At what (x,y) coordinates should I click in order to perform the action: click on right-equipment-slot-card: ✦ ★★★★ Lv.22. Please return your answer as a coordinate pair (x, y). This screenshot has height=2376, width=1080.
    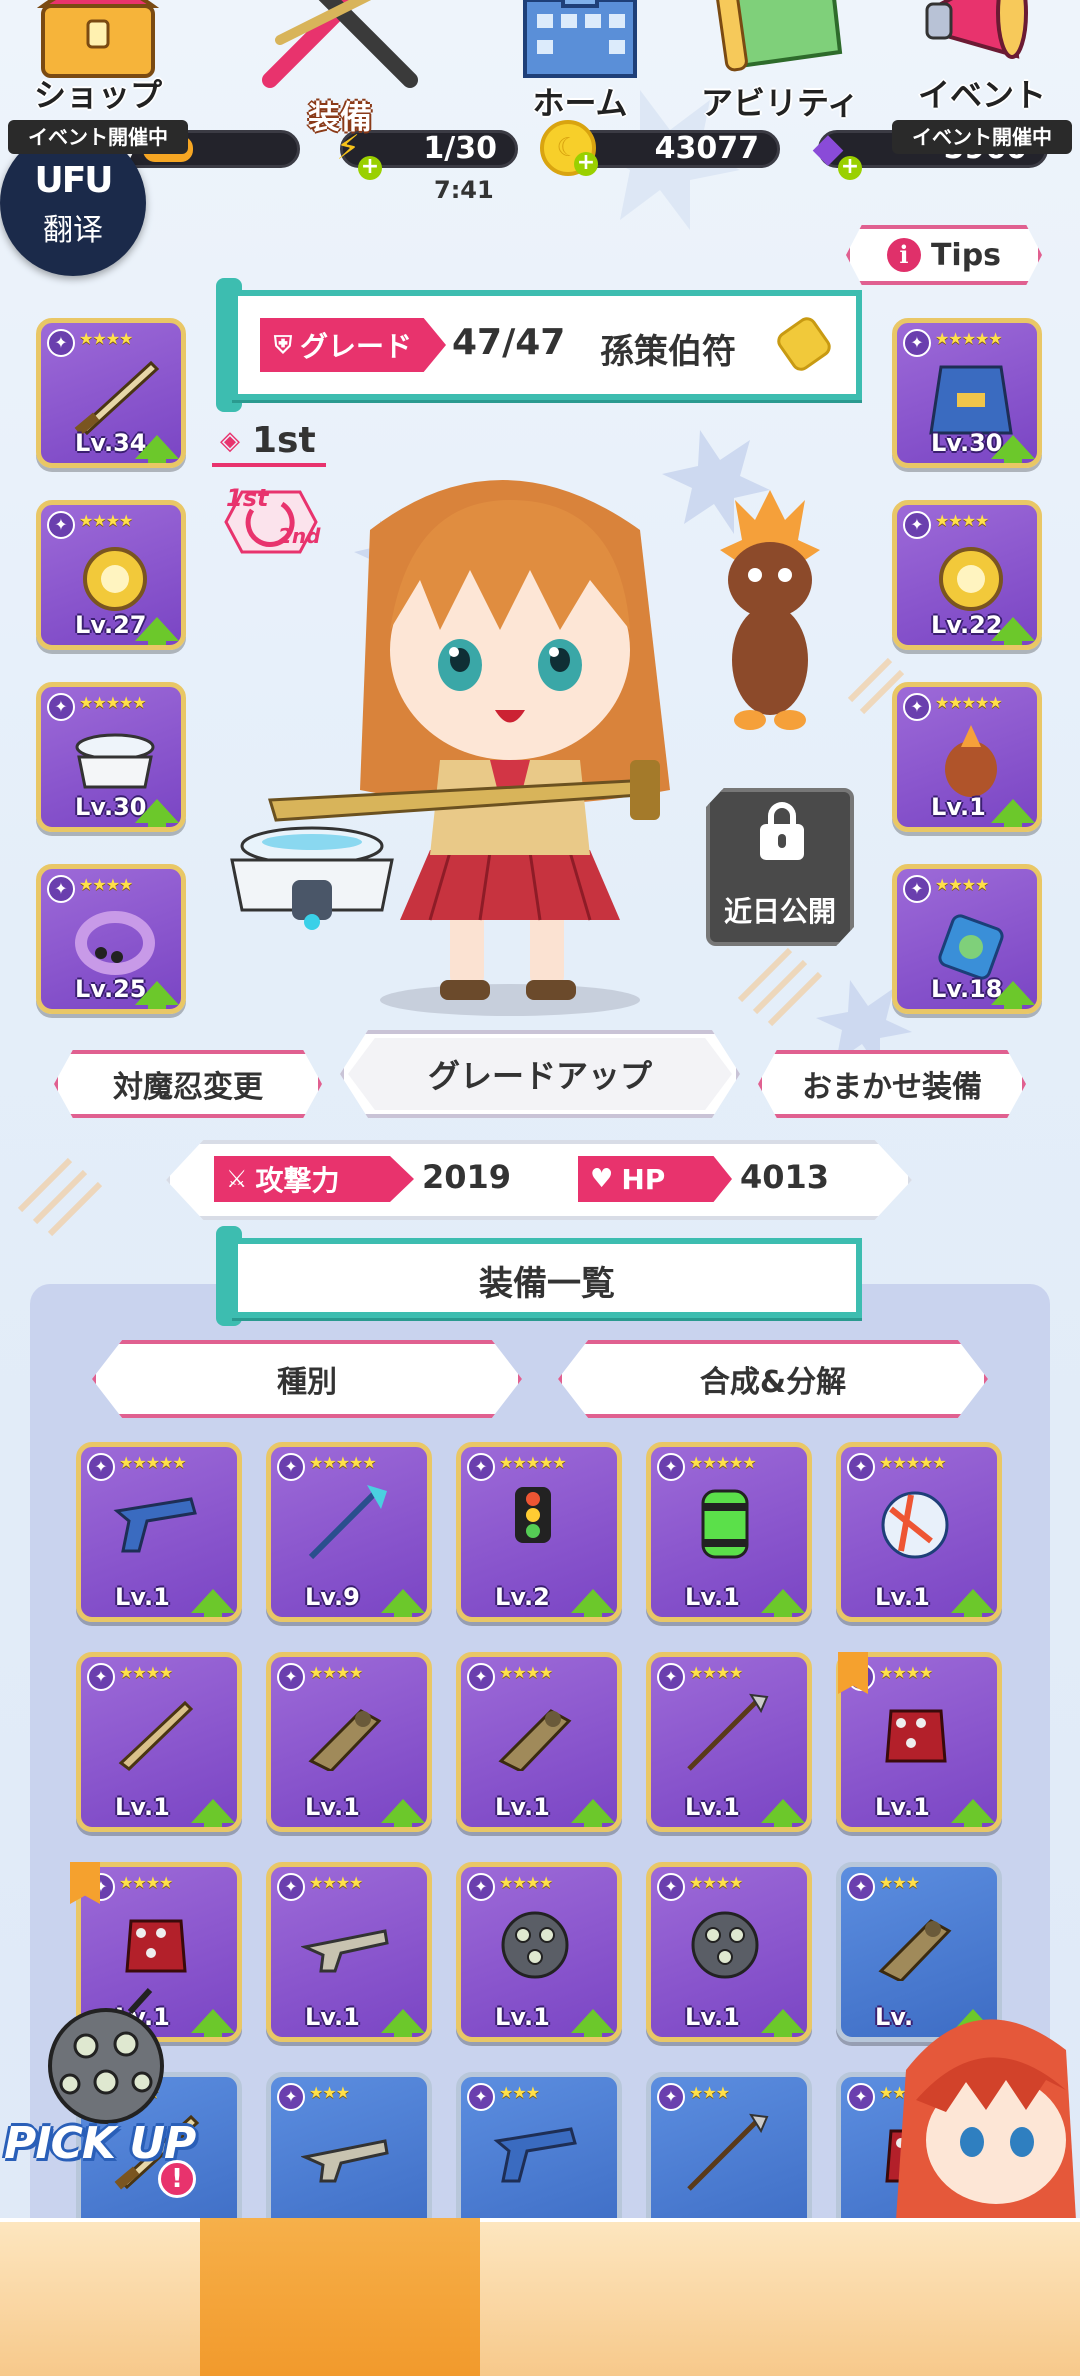
    Looking at the image, I should click on (967, 575).